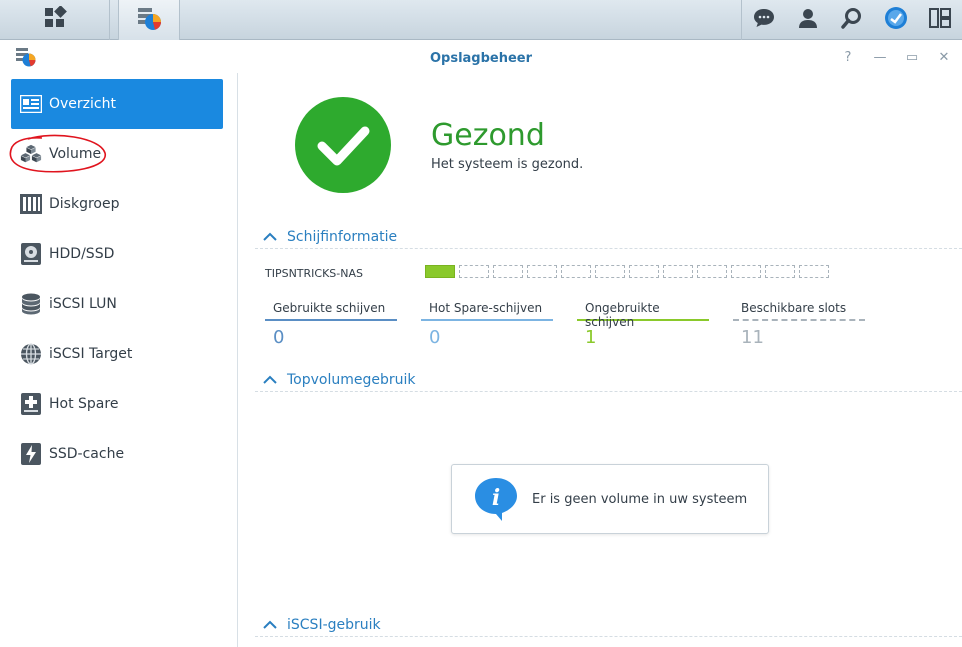 This screenshot has width=962, height=647. What do you see at coordinates (640, 499) in the screenshot?
I see `empty-volume-message: Er is geen volume in uw systeem` at bounding box center [640, 499].